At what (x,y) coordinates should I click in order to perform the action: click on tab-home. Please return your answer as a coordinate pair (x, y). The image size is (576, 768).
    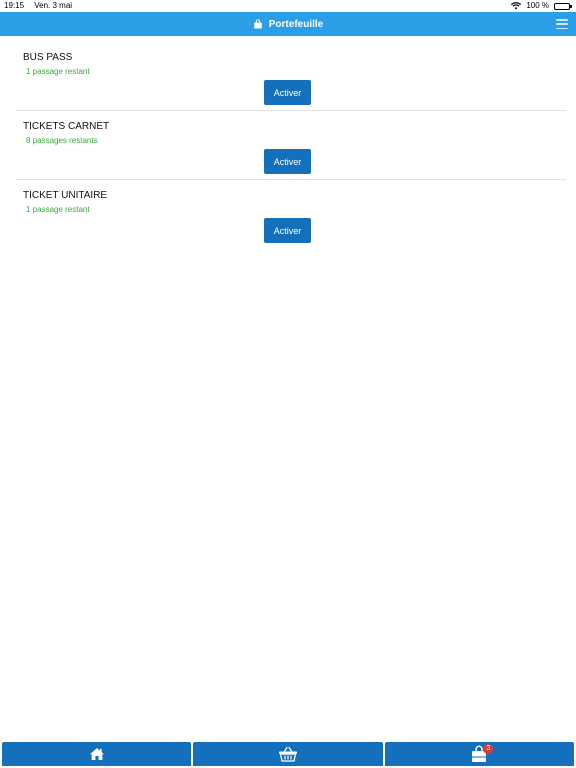
    Looking at the image, I should click on (97, 754).